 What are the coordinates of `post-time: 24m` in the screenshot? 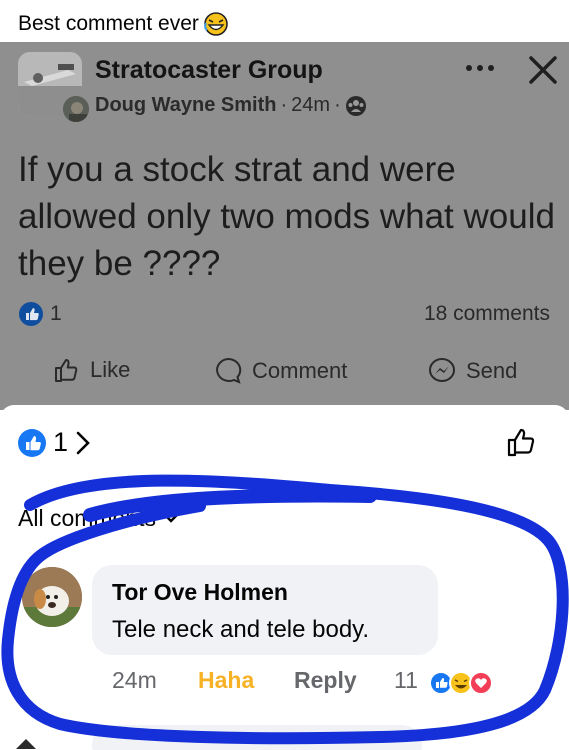 It's located at (310, 105).